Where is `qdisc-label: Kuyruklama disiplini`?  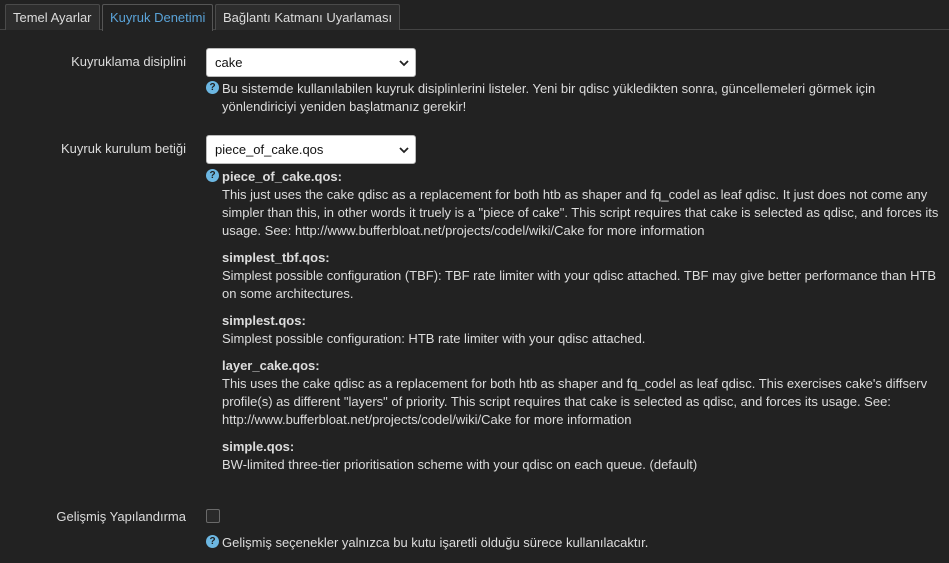
qdisc-label: Kuyruklama disiplini is located at coordinates (128, 61).